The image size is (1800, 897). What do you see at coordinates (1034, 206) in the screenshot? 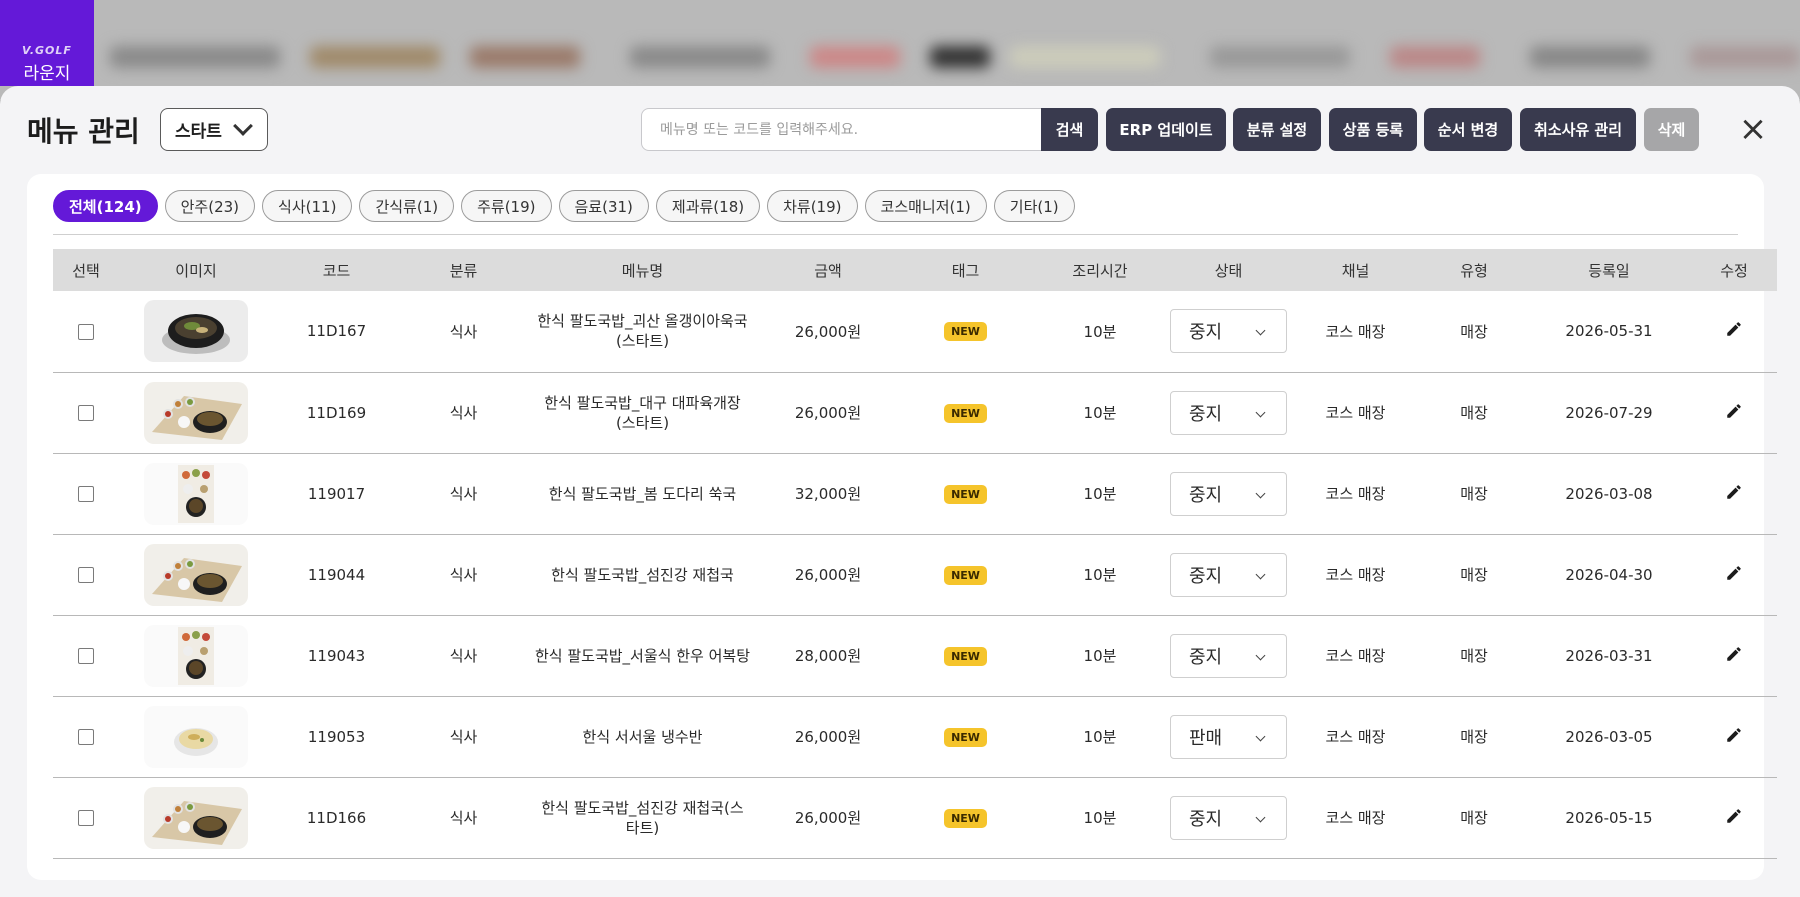
I see `filter-tab: 기타(1)` at bounding box center [1034, 206].